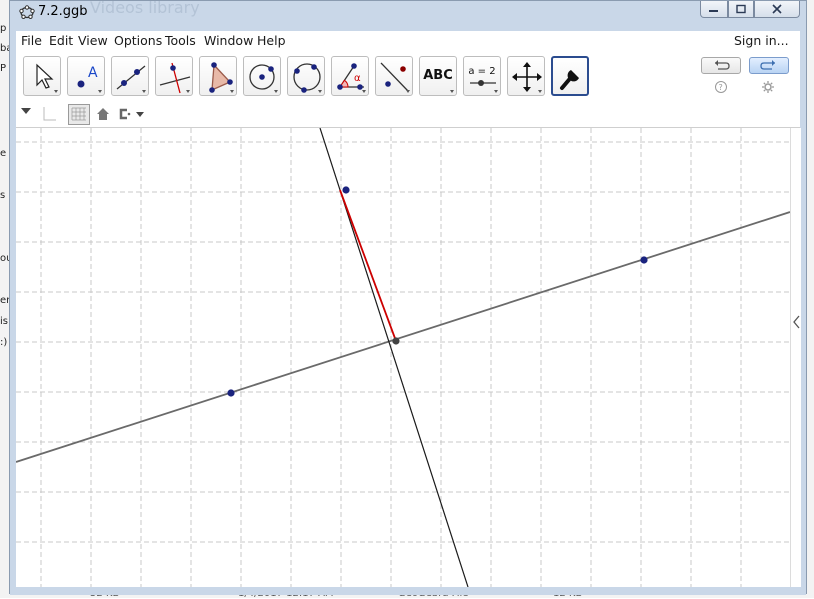 The image size is (814, 599). I want to click on wrench-icon, so click(569, 80).